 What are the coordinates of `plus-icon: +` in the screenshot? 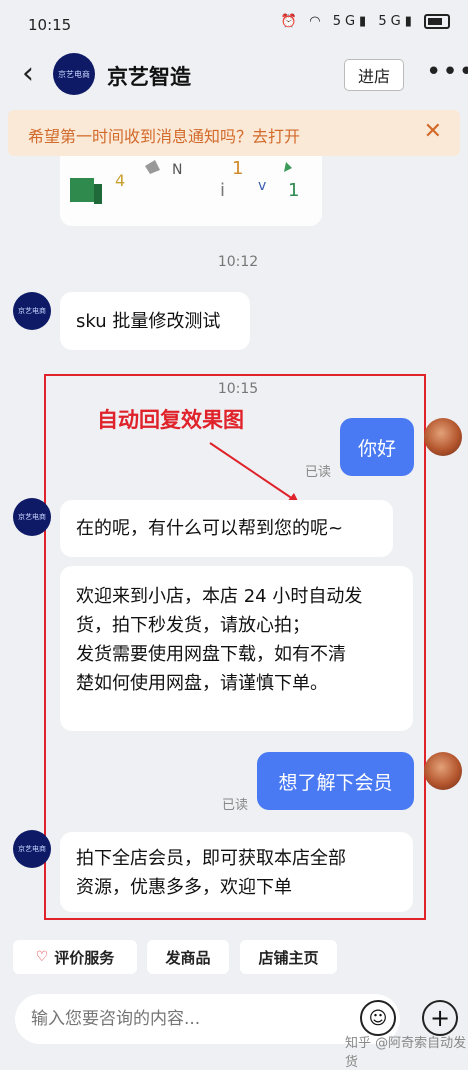 It's located at (440, 1018).